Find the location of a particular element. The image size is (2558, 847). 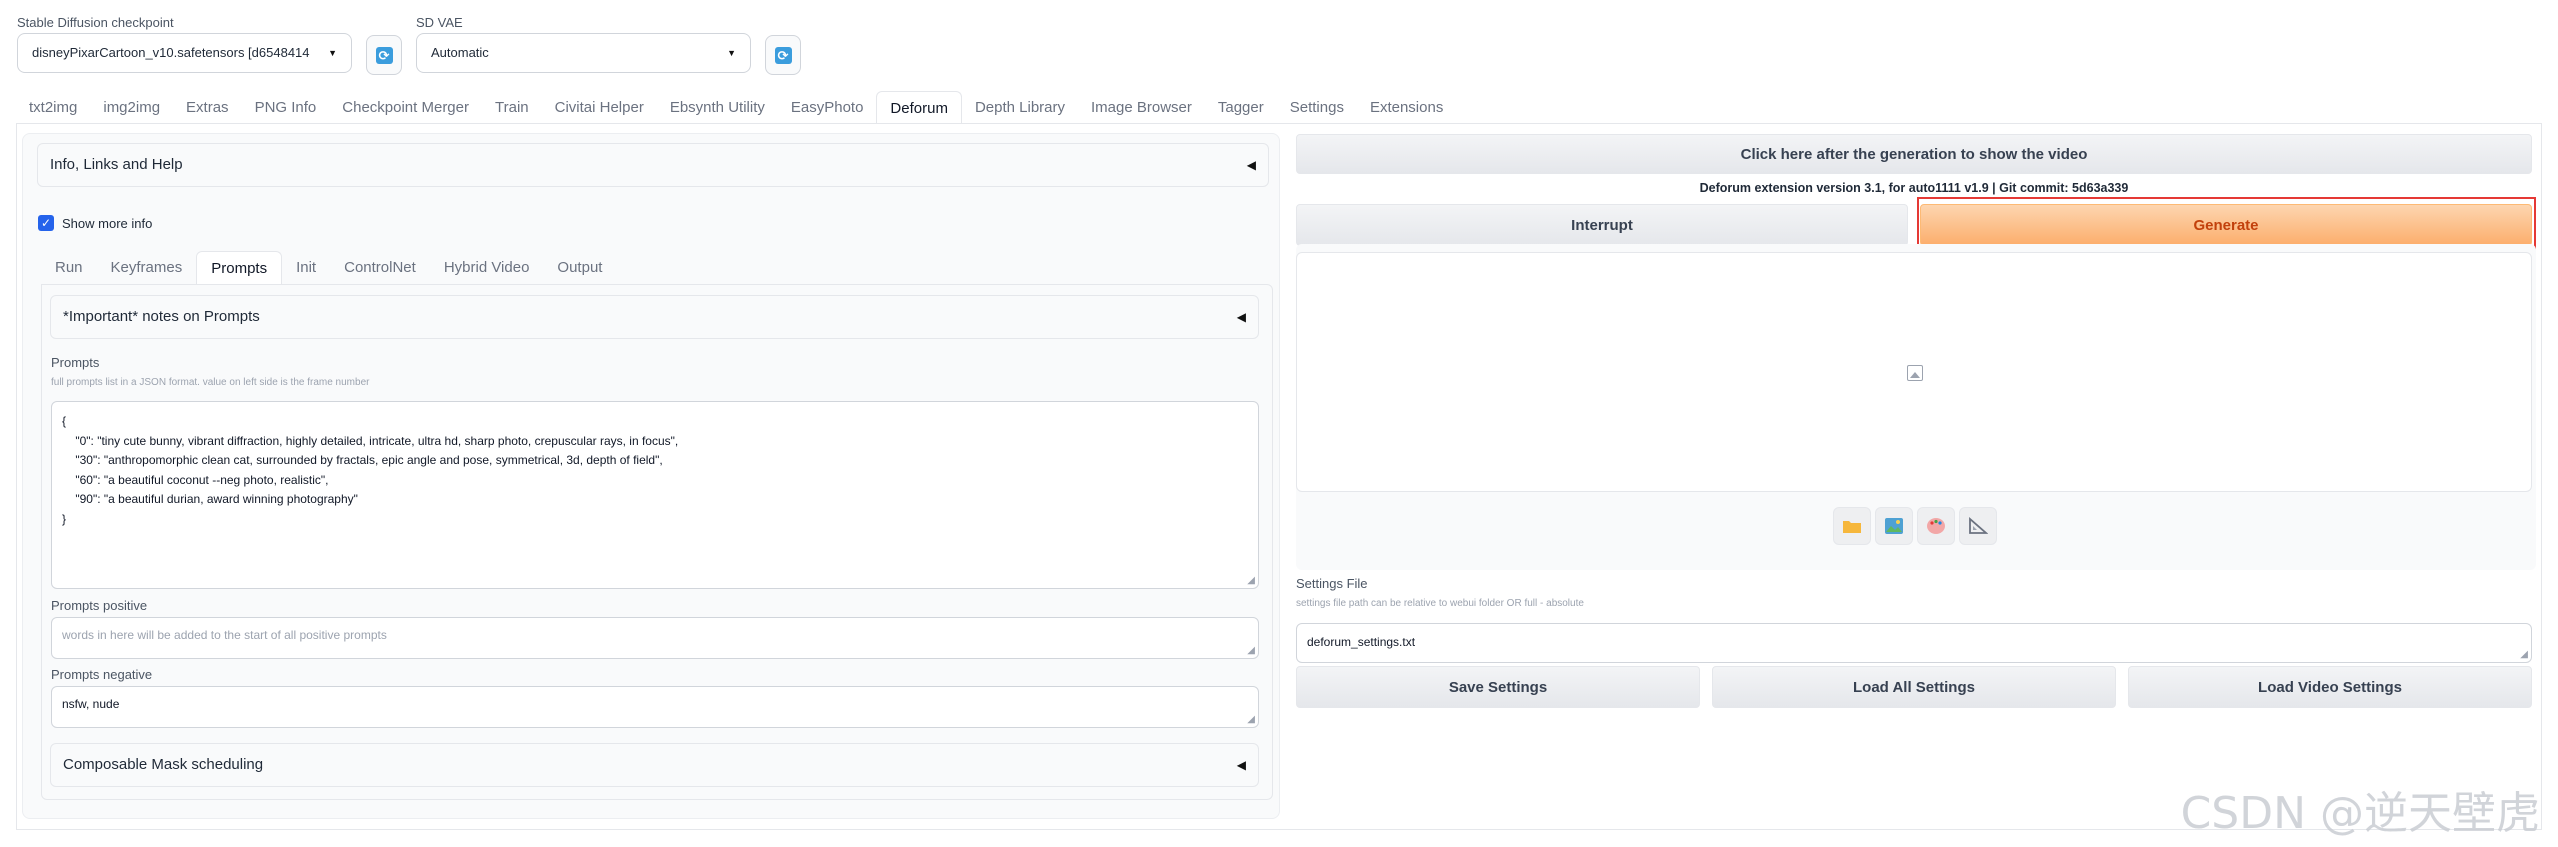

info-links-accordion: Info, Links and Help ◀ is located at coordinates (653, 165).